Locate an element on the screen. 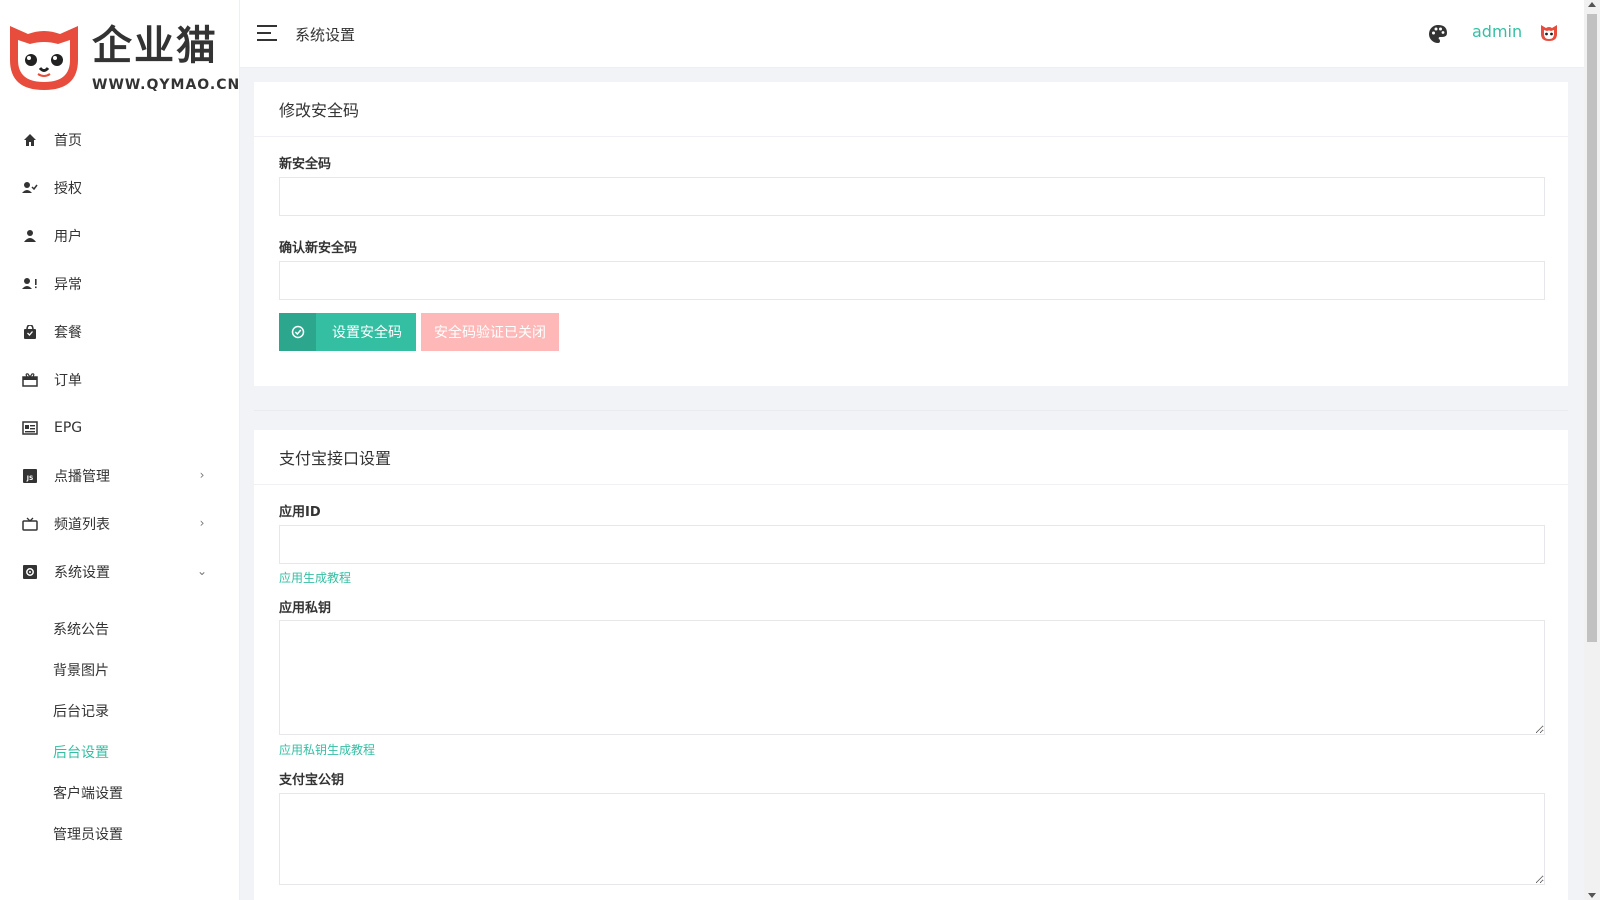  sidebar-item-system-settings: 系统设置 ⌄ is located at coordinates (120, 572).